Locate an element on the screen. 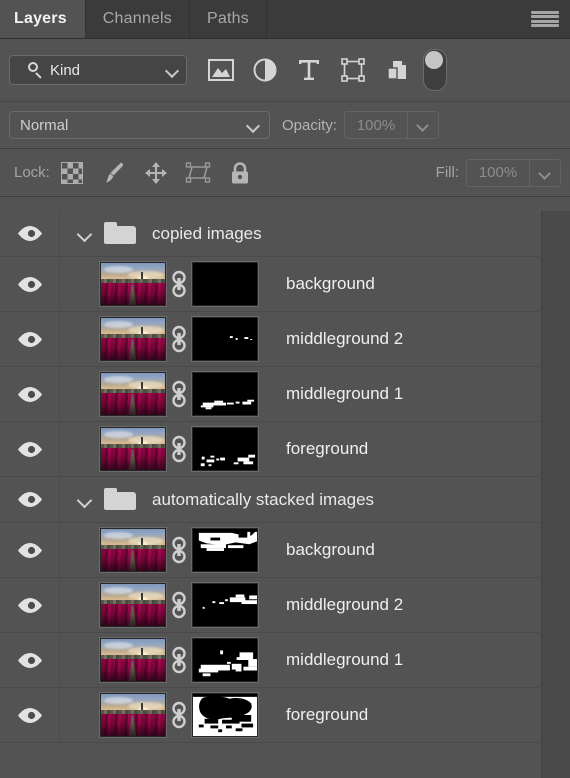 This screenshot has height=778, width=570. blend-mode-dropdown: Normal is located at coordinates (139, 125).